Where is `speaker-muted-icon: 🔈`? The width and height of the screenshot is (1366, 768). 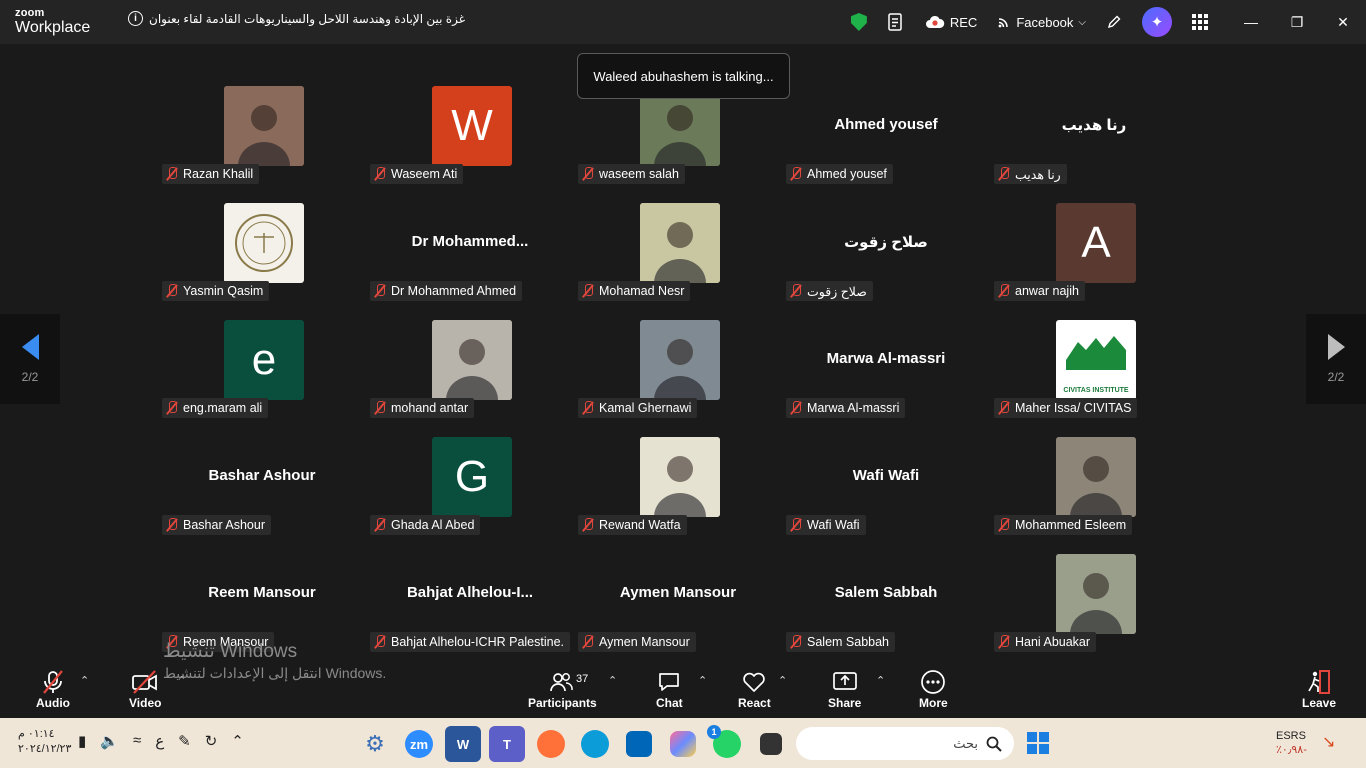 speaker-muted-icon: 🔈 is located at coordinates (109, 741).